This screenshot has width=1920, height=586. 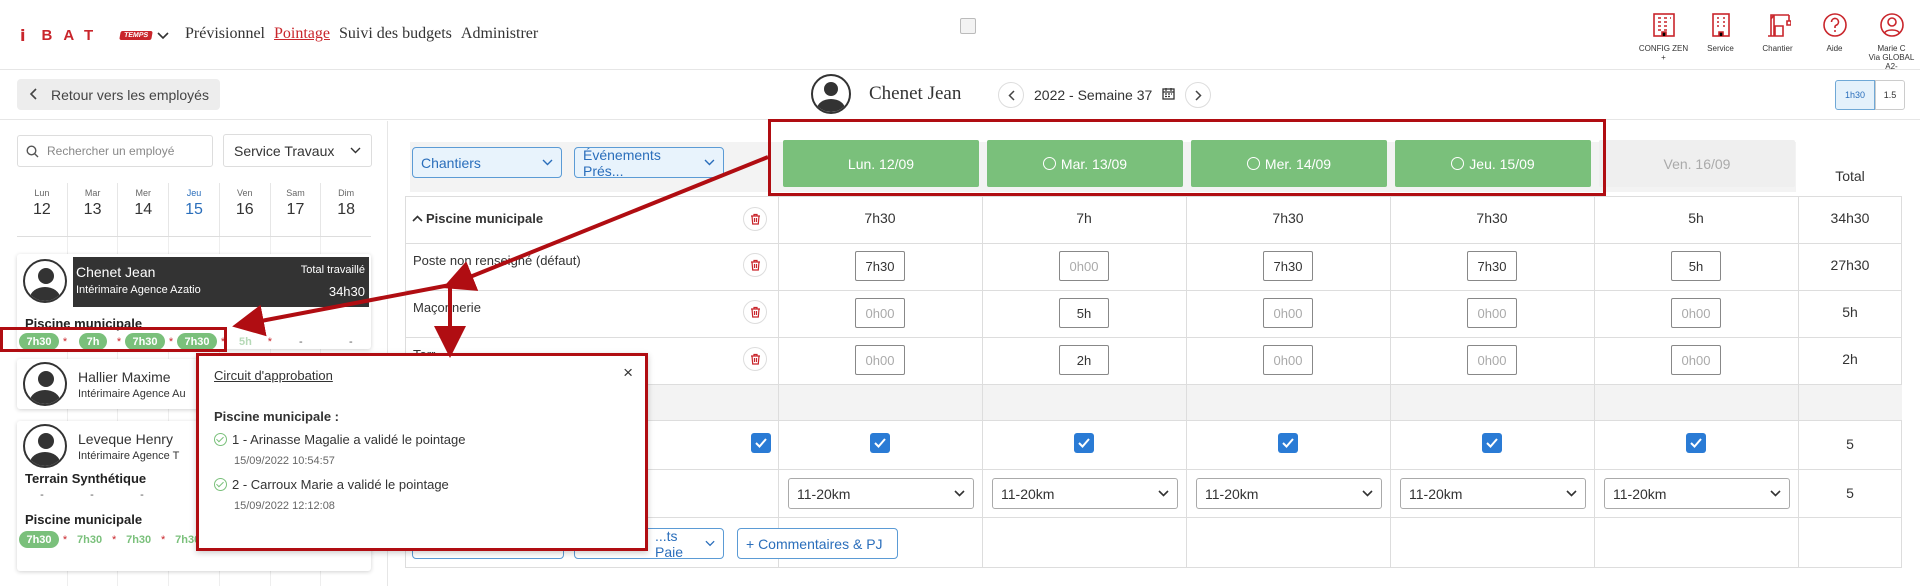 I want to click on annotation-arrows, so click(x=500, y=256).